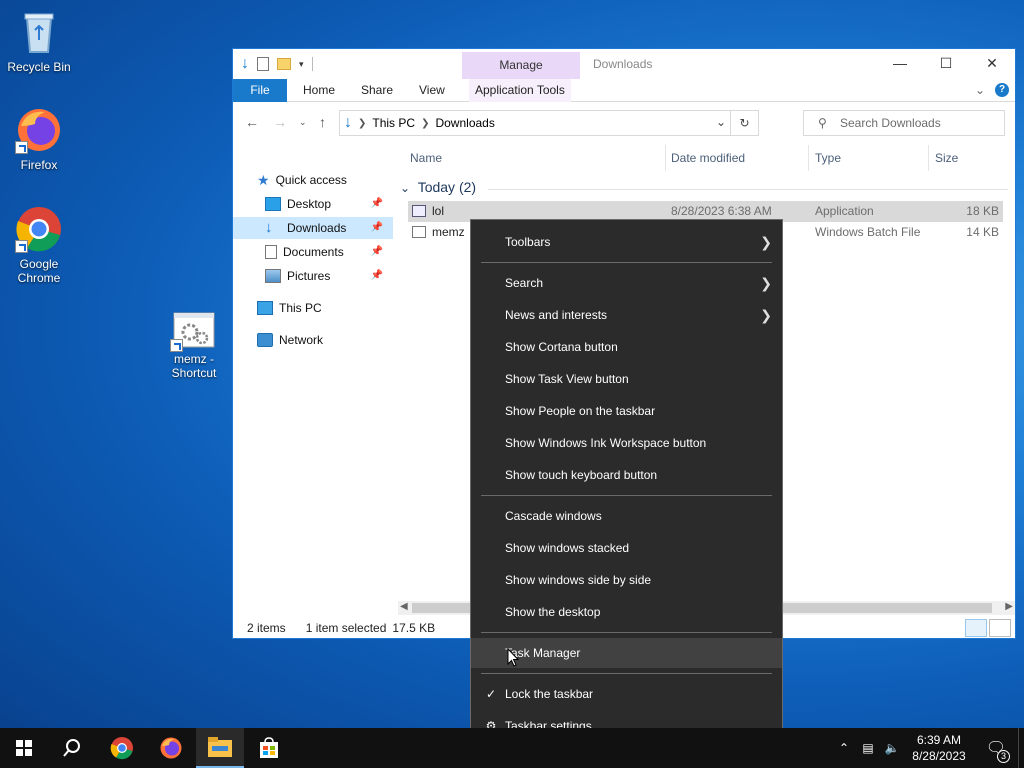  I want to click on folder-icon, so click(220, 747).